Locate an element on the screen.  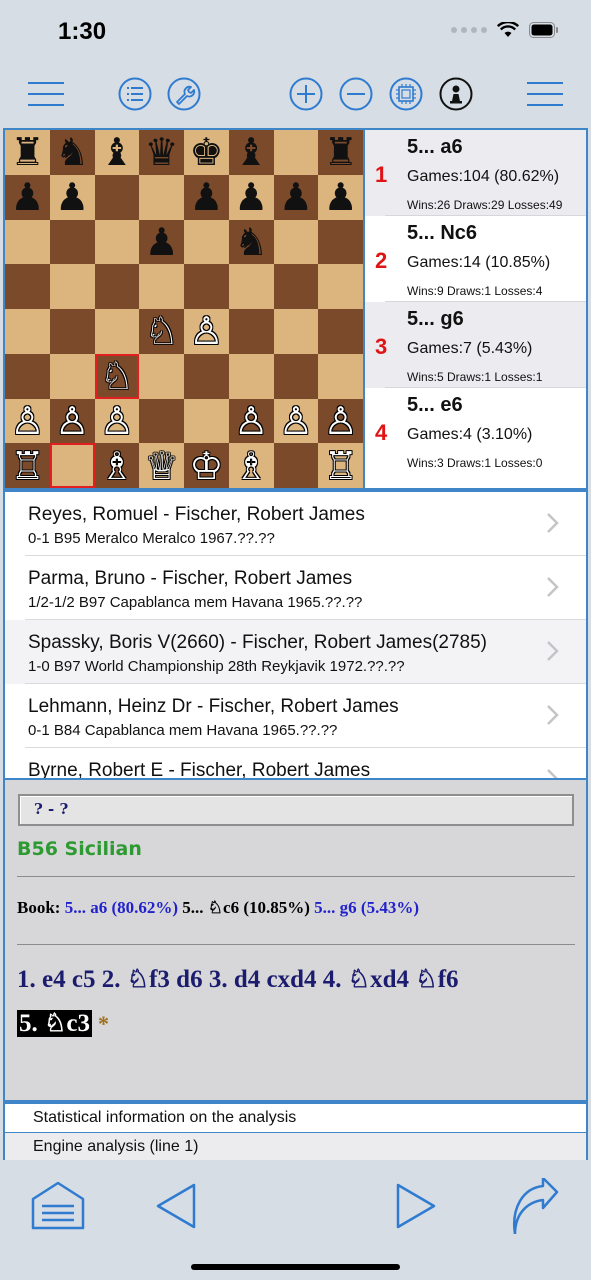
game-row: Byrne, Robert E - Fischer, Robert James is located at coordinates (295, 763).